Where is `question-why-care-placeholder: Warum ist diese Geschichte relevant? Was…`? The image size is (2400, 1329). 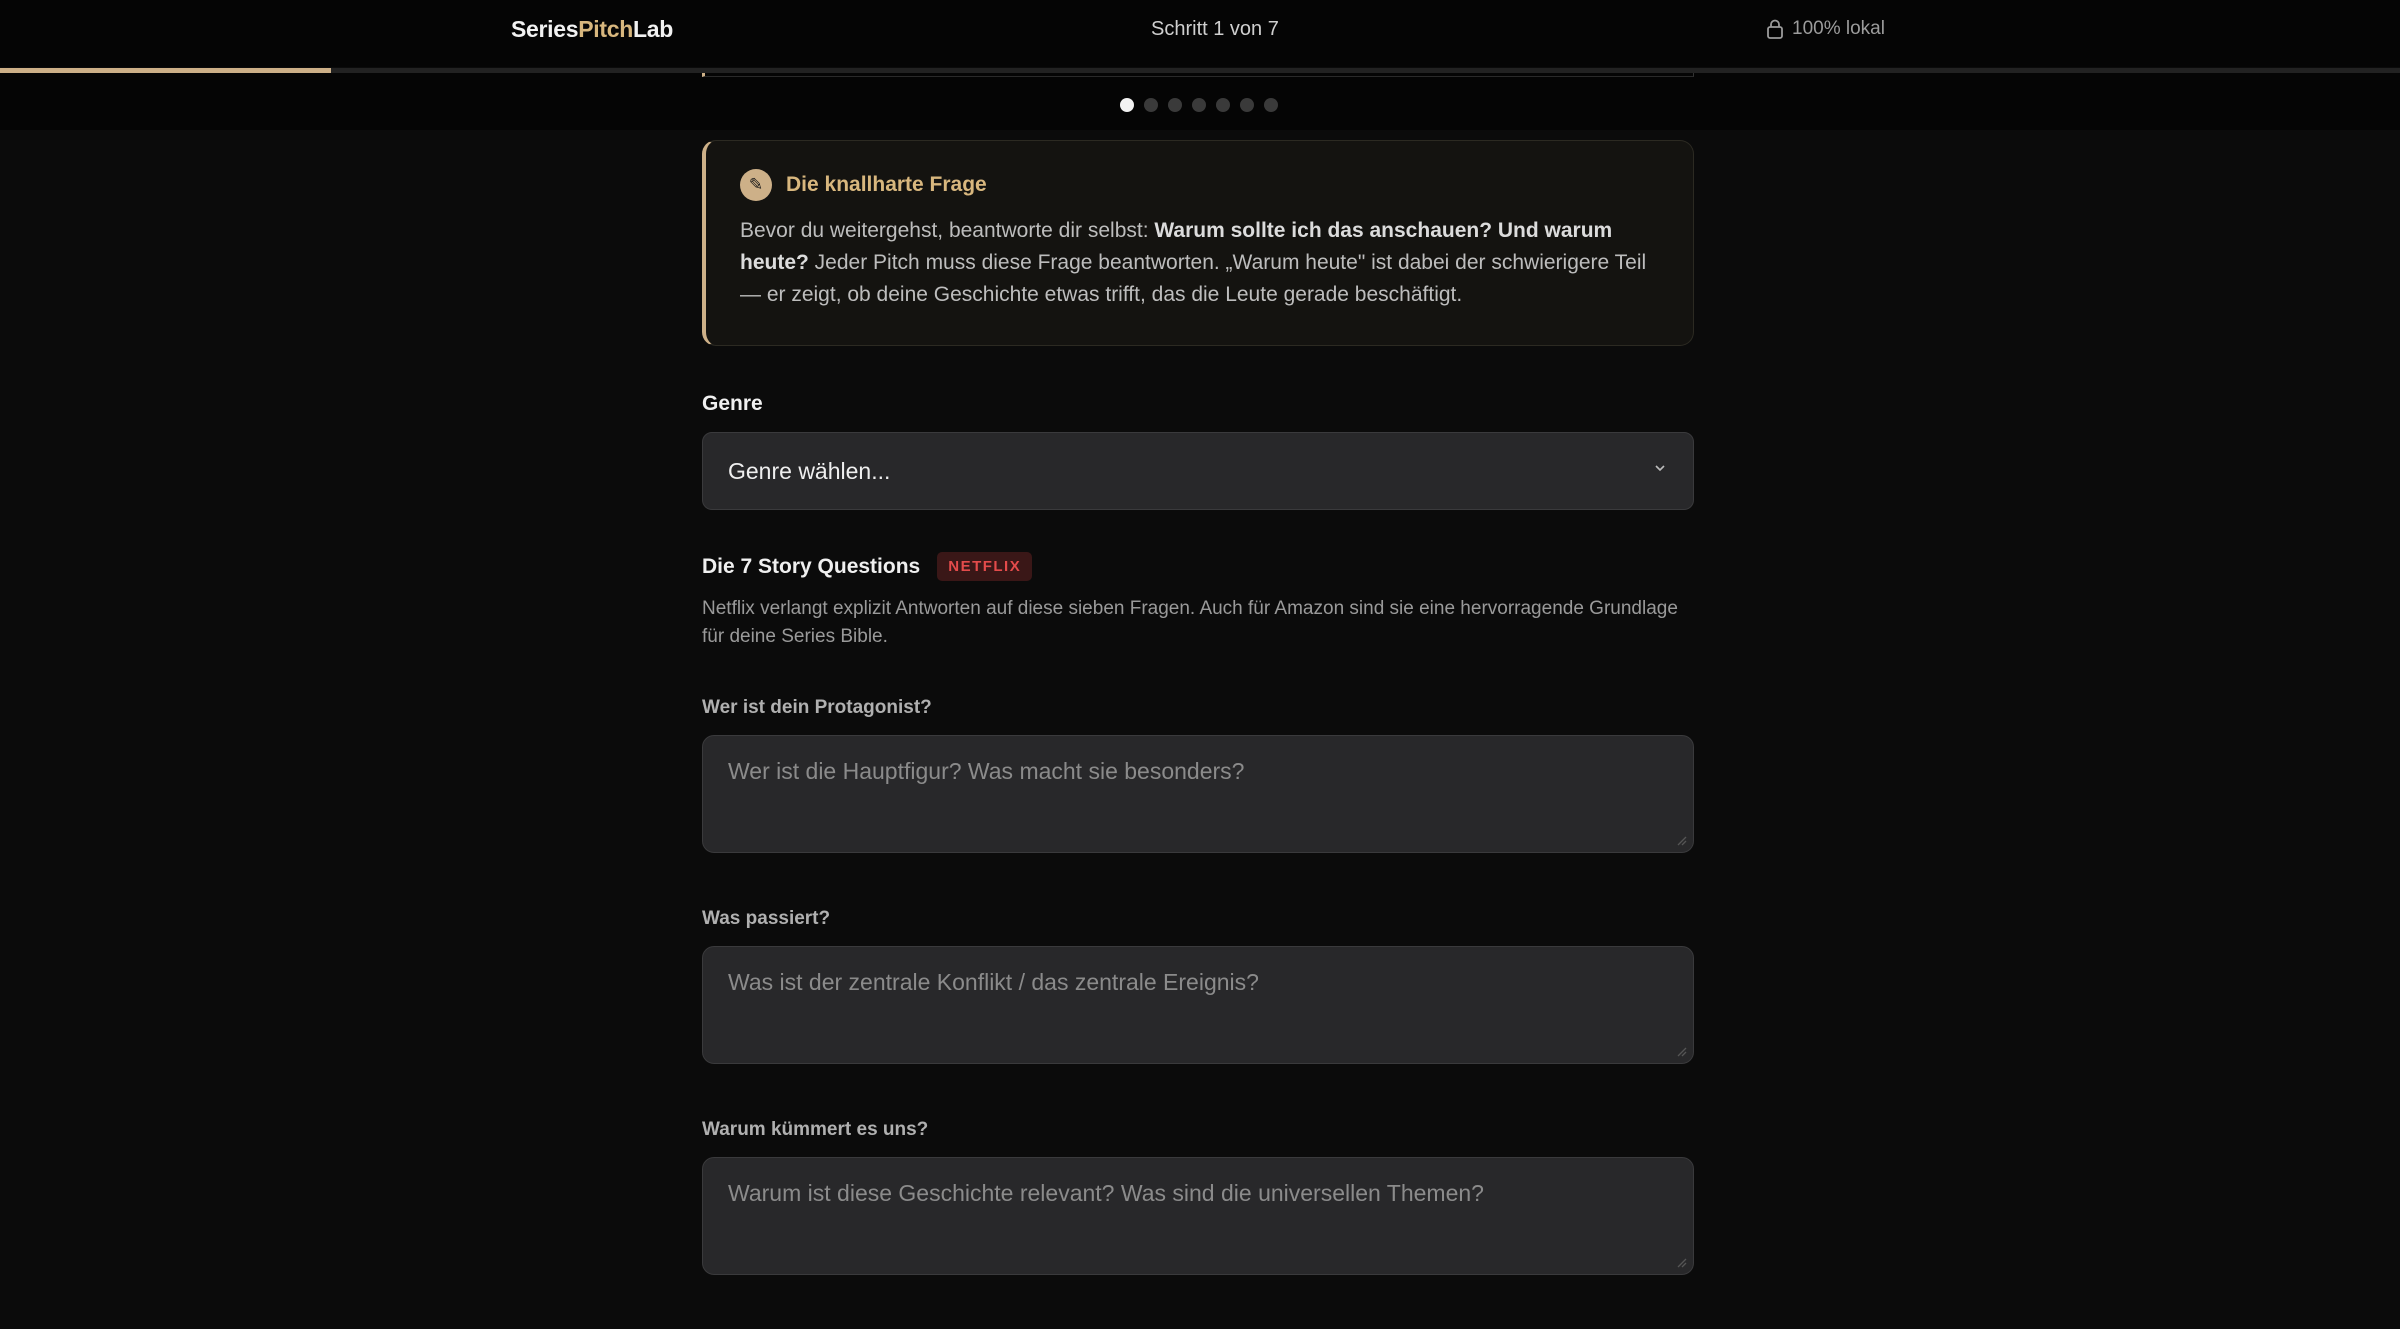
question-why-care-placeholder: Warum ist diese Geschichte relevant? Was… is located at coordinates (1106, 1193).